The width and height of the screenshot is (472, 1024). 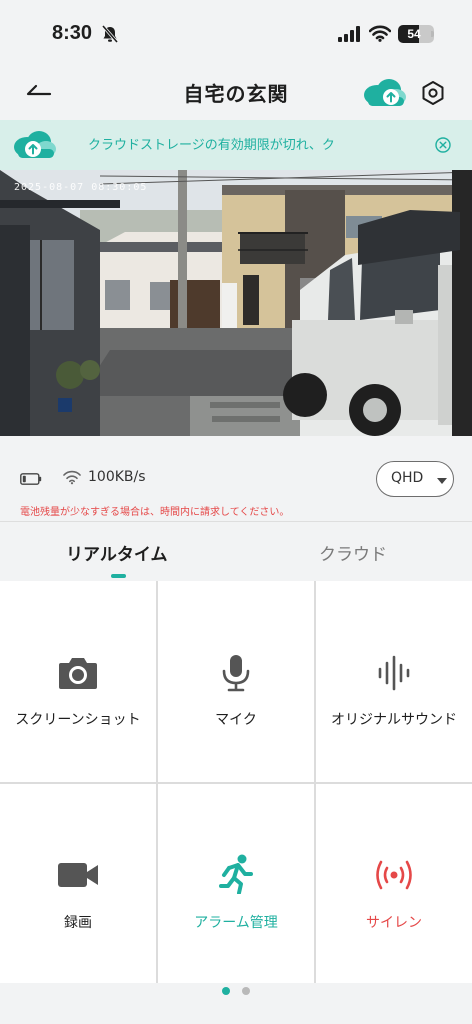 What do you see at coordinates (236, 92) in the screenshot?
I see `app-header: 自宅の玄関` at bounding box center [236, 92].